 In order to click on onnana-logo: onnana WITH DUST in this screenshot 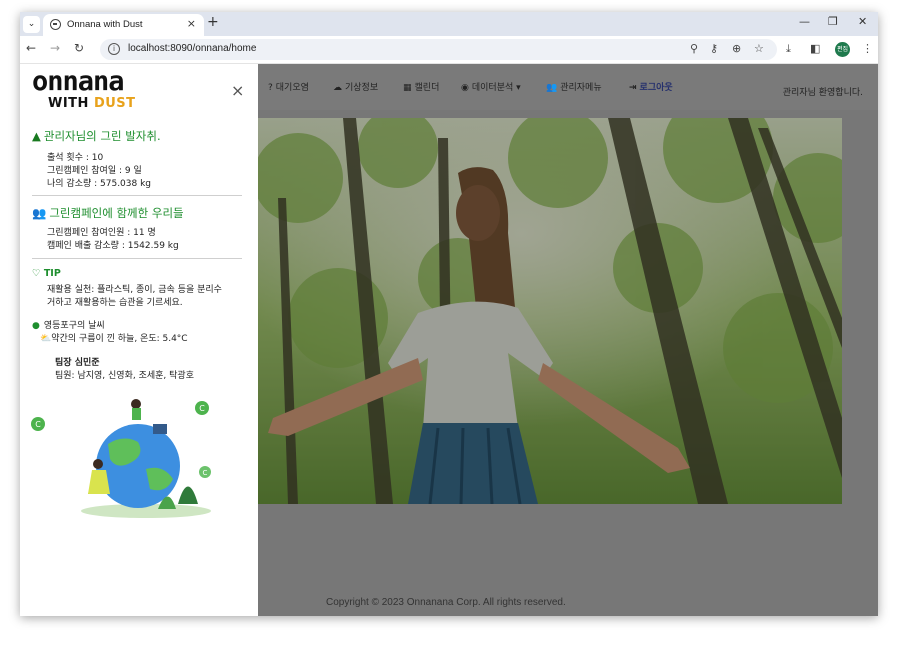, I will do `click(87, 89)`.